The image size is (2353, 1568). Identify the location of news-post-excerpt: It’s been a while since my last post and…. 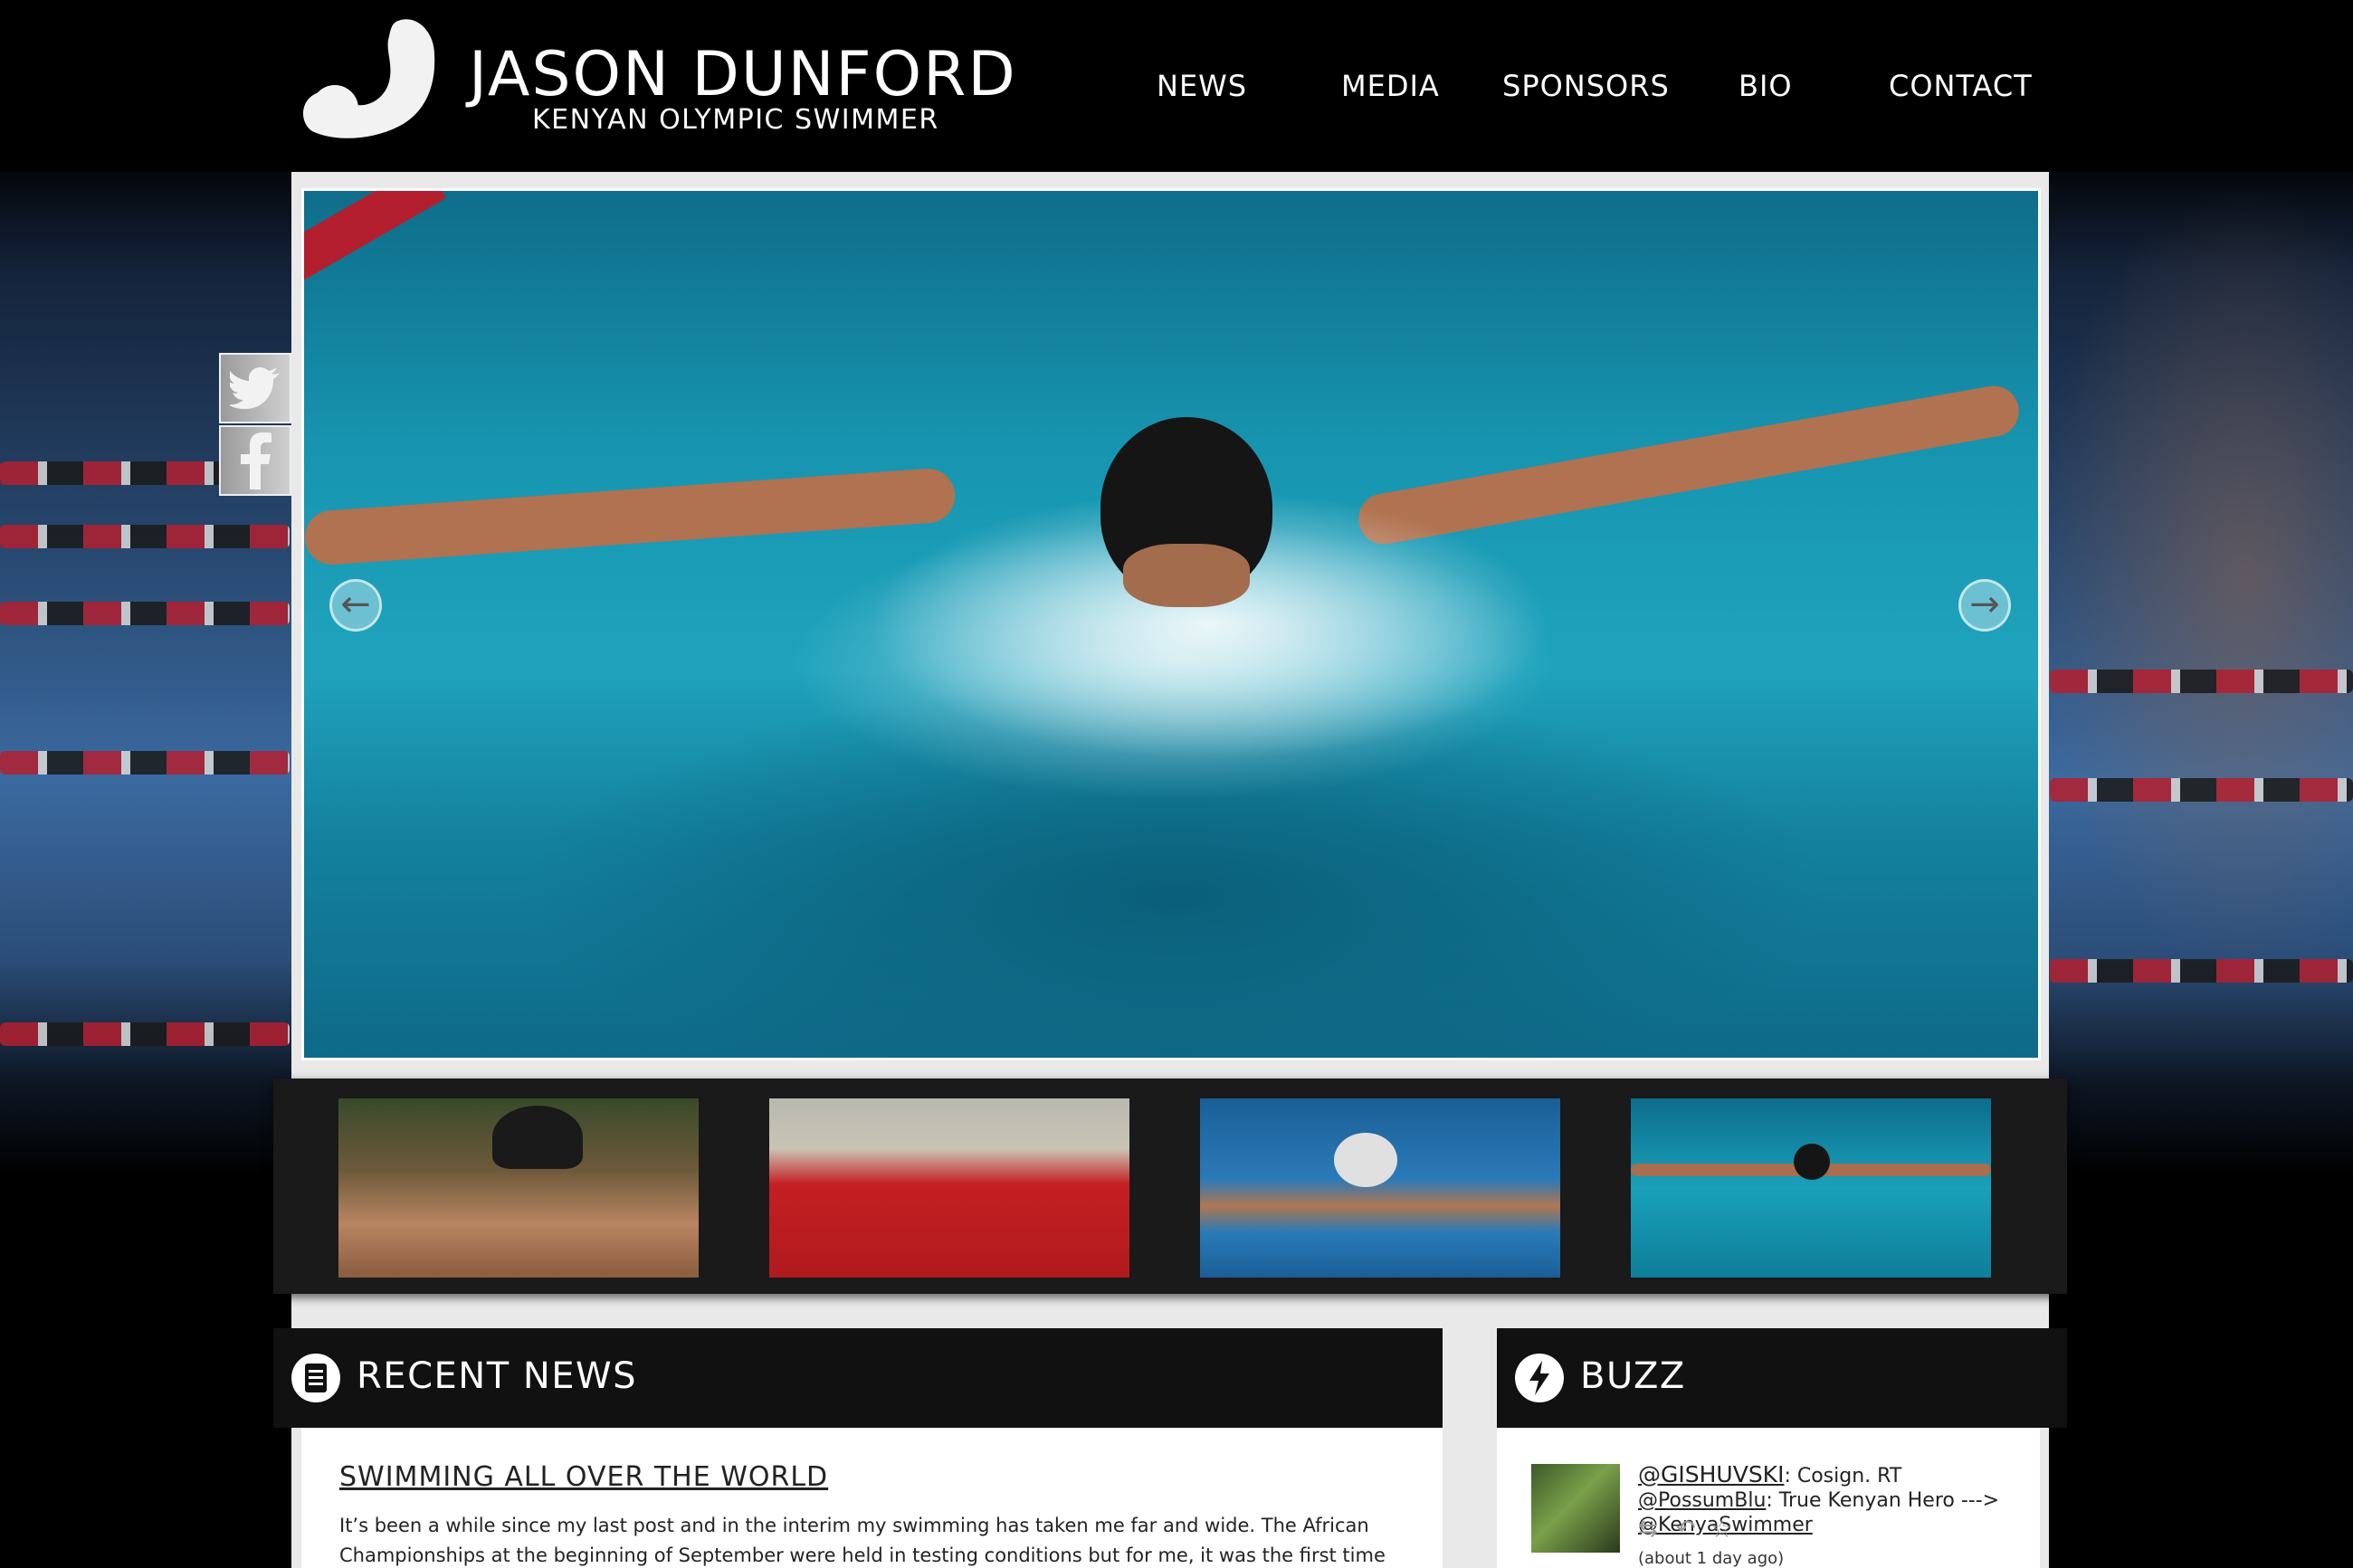
(863, 1541).